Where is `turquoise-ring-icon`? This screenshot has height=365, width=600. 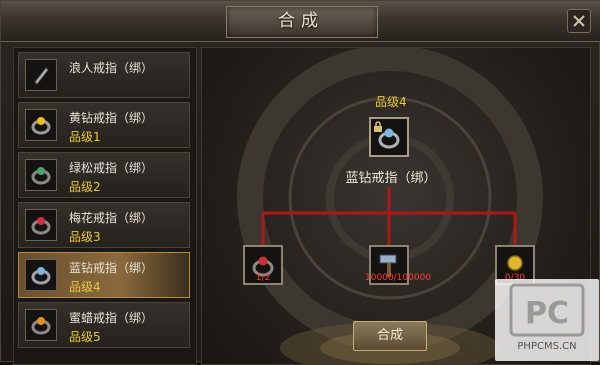
turquoise-ring-icon is located at coordinates (41, 176).